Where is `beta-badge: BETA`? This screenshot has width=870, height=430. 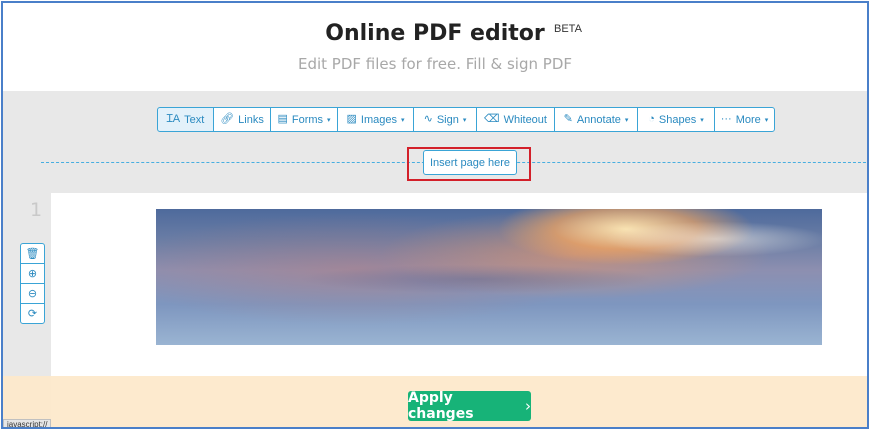 beta-badge: BETA is located at coordinates (568, 29).